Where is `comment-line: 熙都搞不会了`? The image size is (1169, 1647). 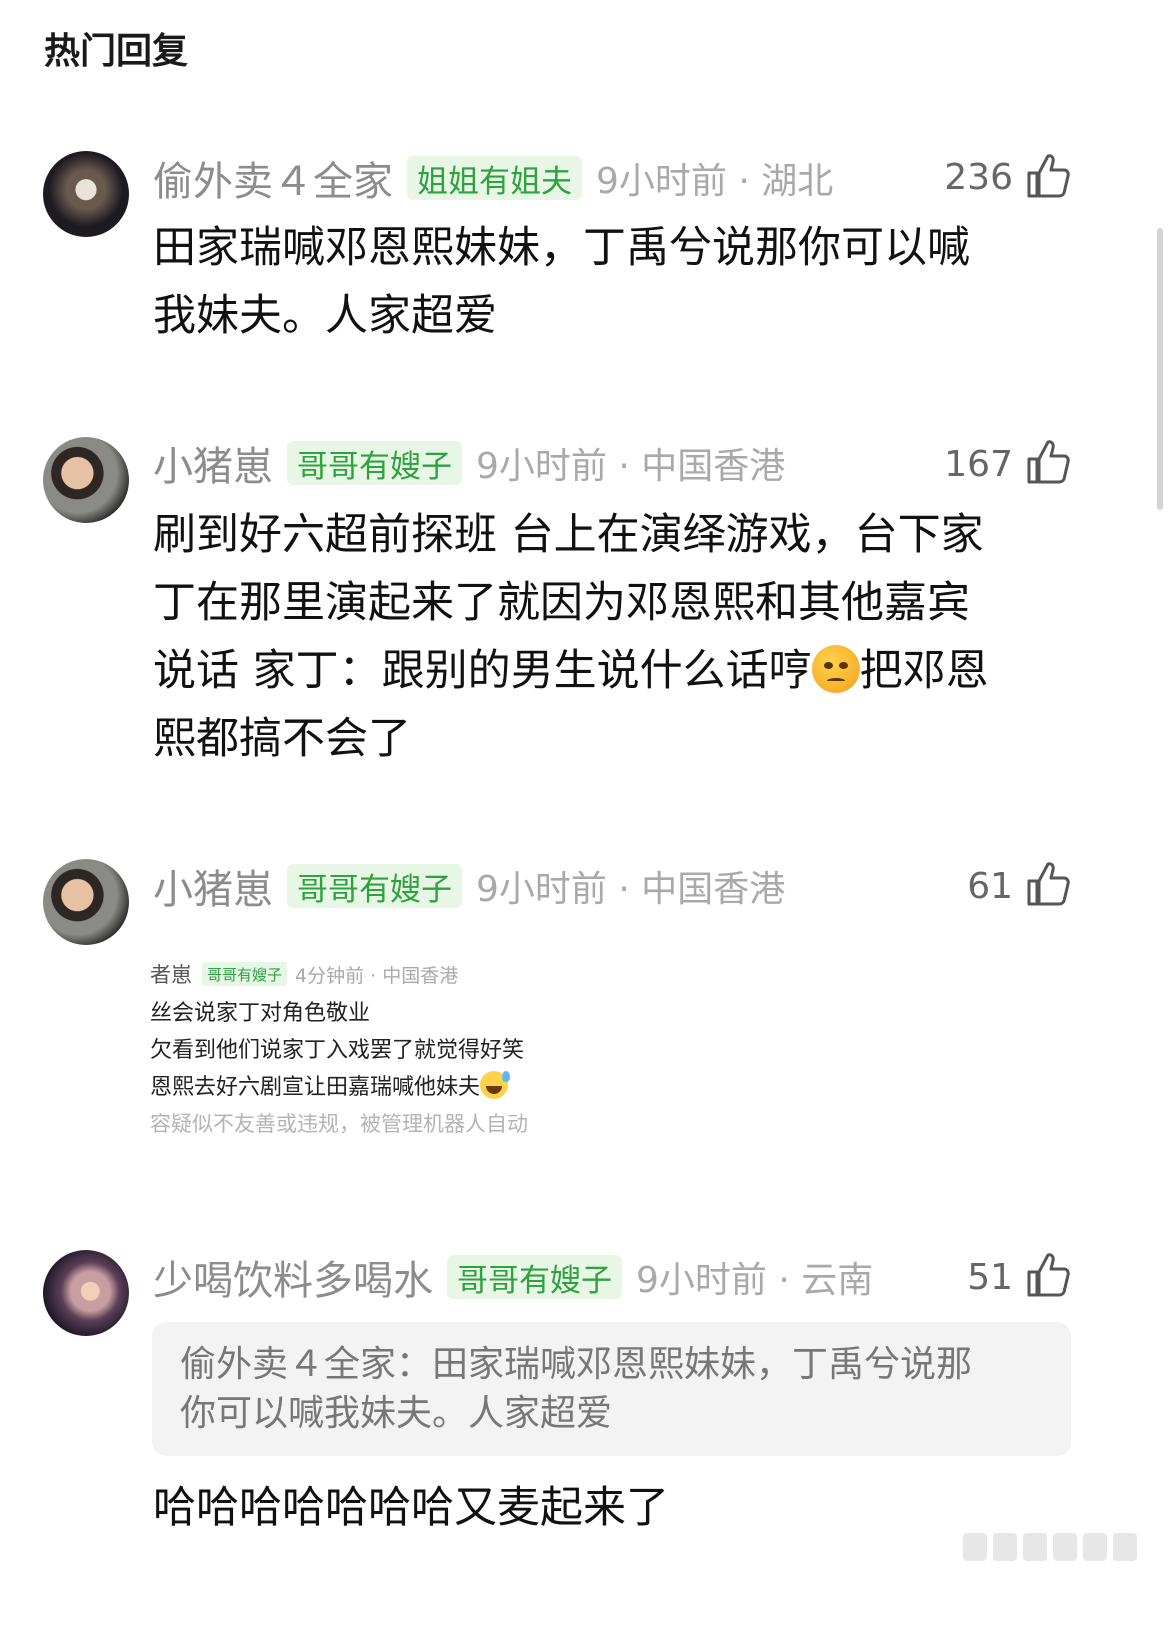 comment-line: 熙都搞不会了 is located at coordinates (282, 739).